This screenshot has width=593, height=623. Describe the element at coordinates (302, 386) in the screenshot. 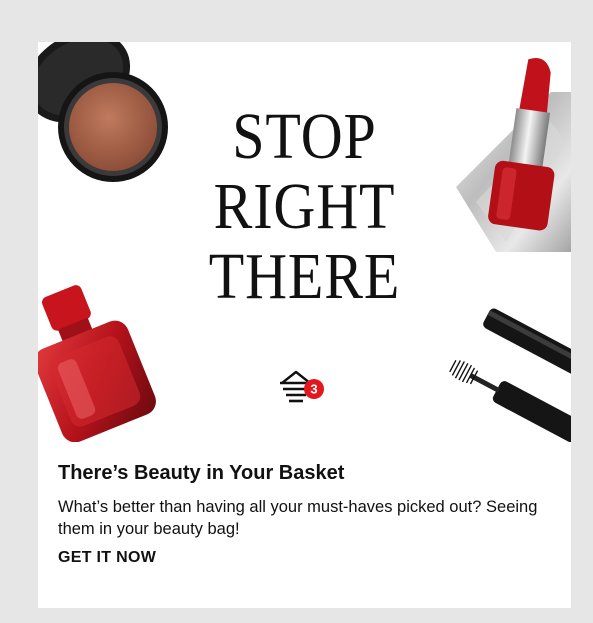

I see `beauty-bag-icon: 3` at that location.